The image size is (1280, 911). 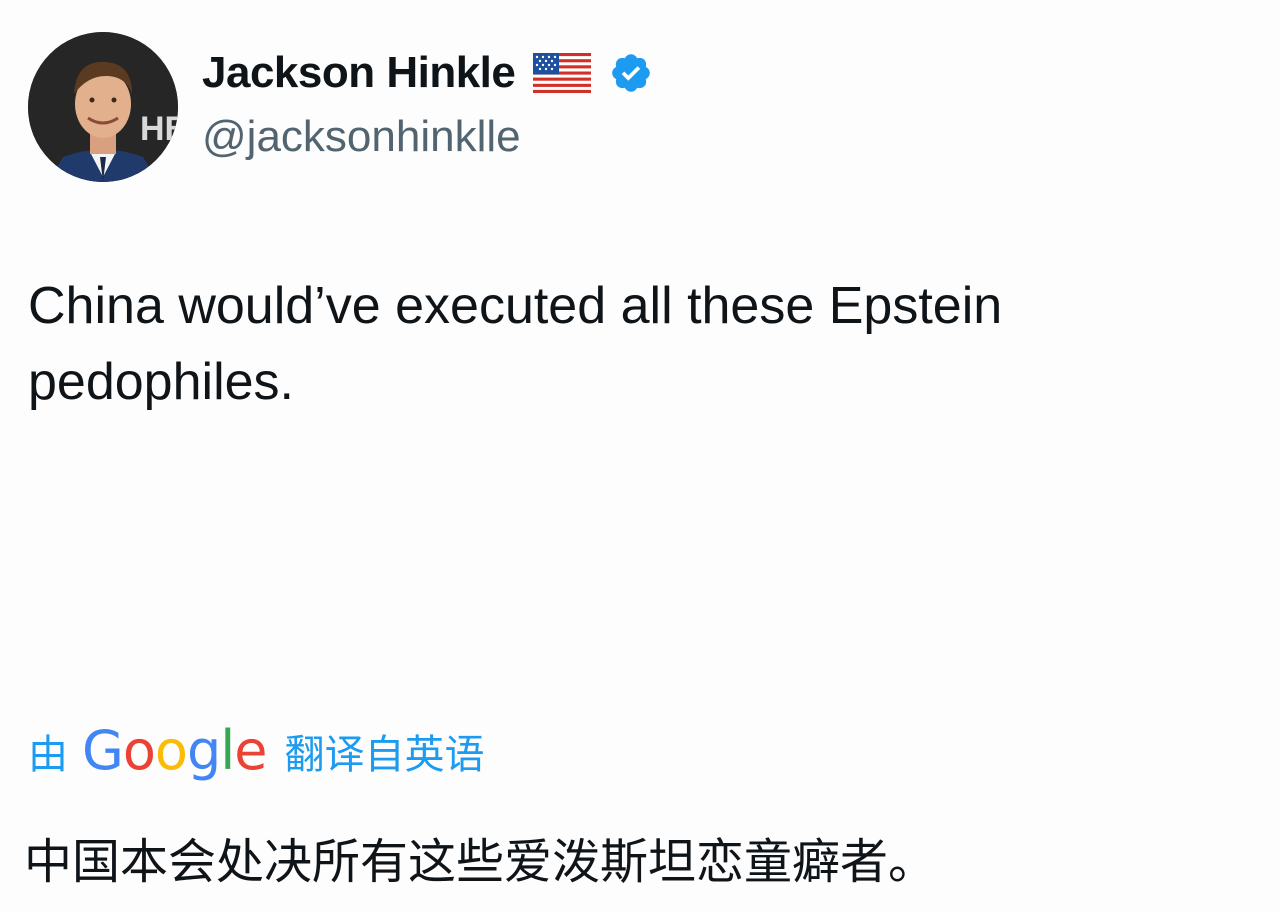 I want to click on avatar: HB, so click(x=103, y=107).